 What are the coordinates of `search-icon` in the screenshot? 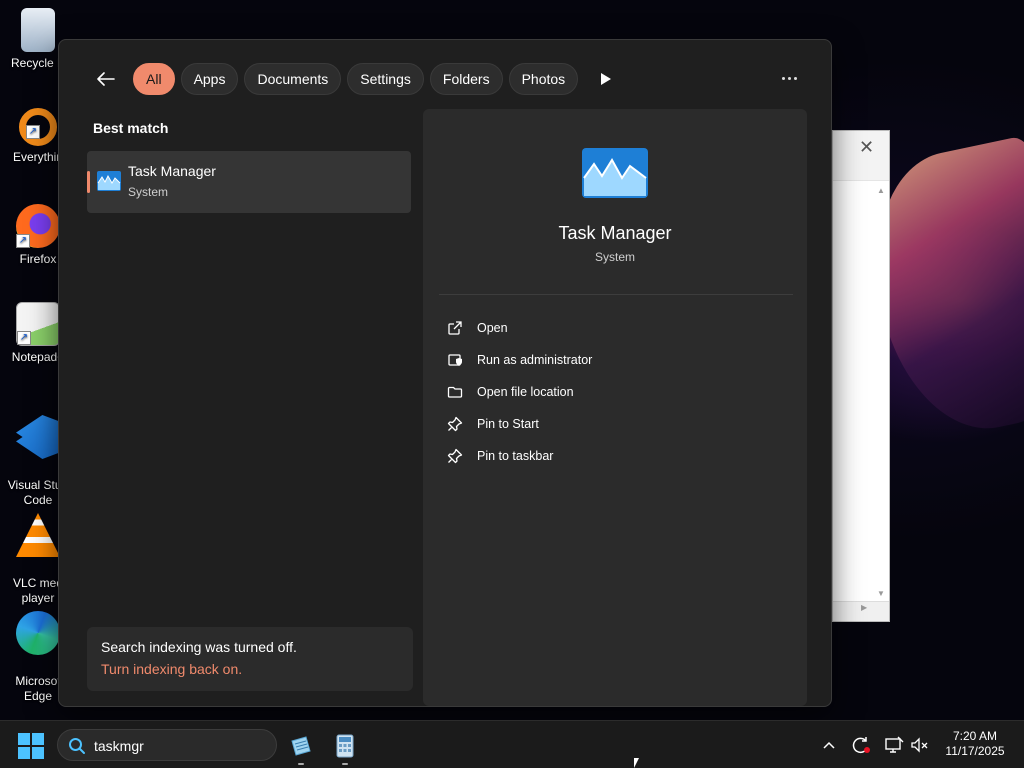 It's located at (77, 746).